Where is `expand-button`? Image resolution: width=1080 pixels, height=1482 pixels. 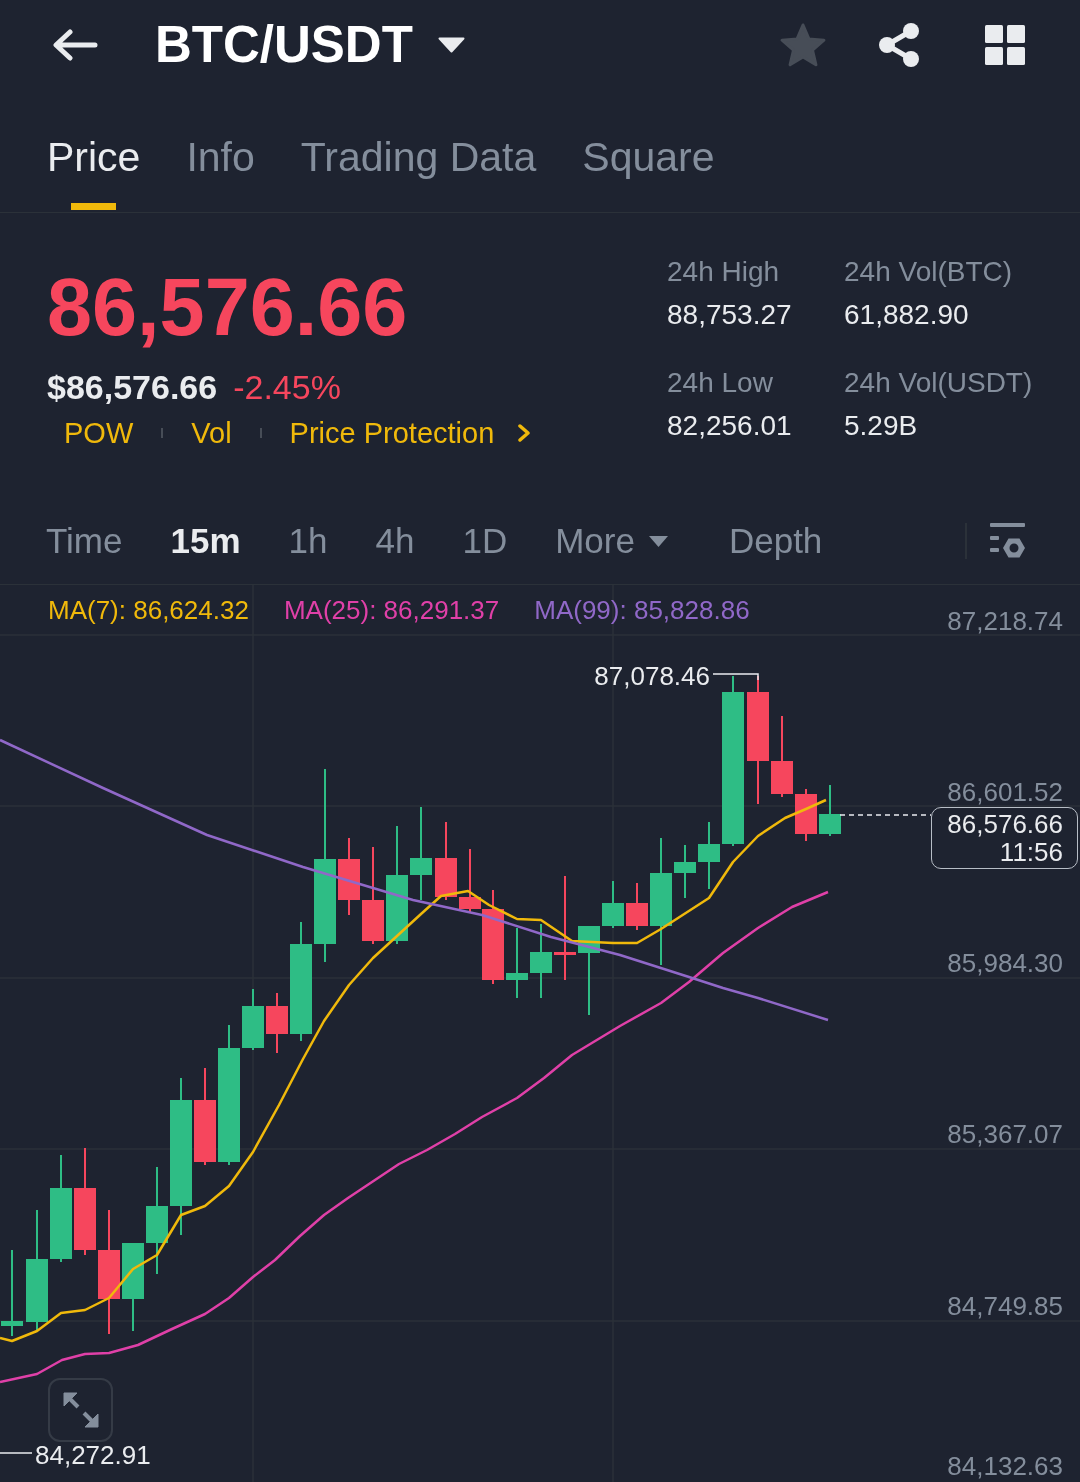
expand-button is located at coordinates (80, 1410).